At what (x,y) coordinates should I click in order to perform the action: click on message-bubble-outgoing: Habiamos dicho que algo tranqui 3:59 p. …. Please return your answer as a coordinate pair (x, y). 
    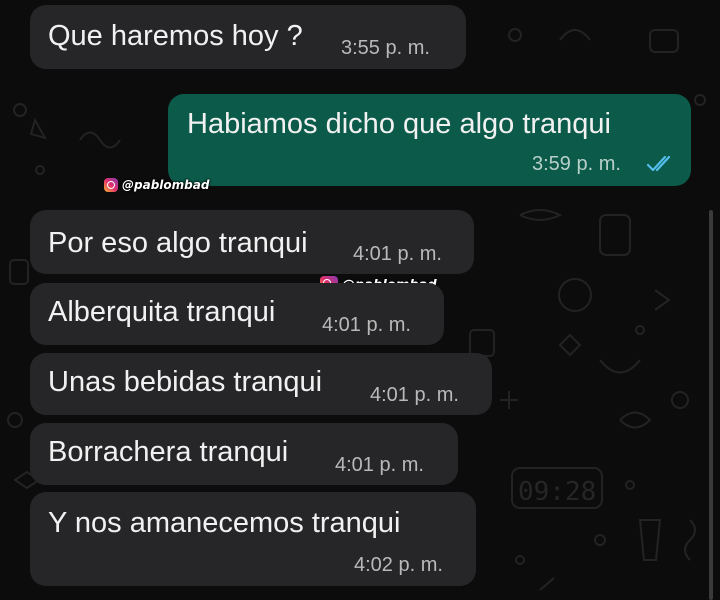
    Looking at the image, I should click on (429, 140).